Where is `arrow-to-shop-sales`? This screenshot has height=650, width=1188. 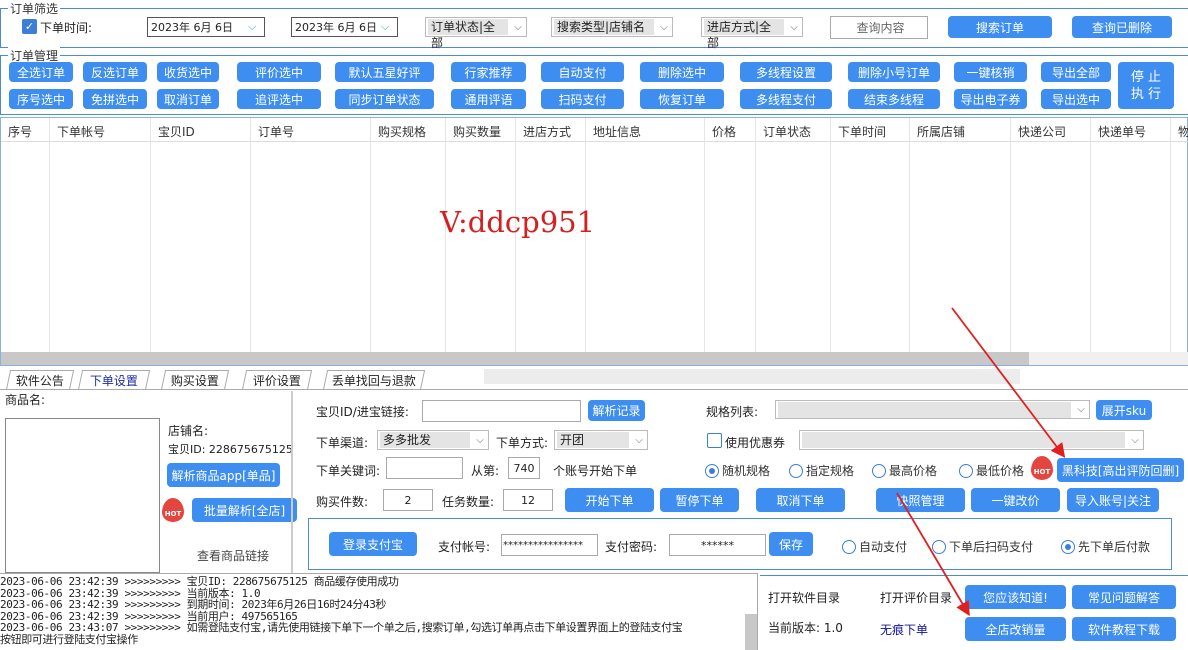 arrow-to-shop-sales is located at coordinates (933, 554).